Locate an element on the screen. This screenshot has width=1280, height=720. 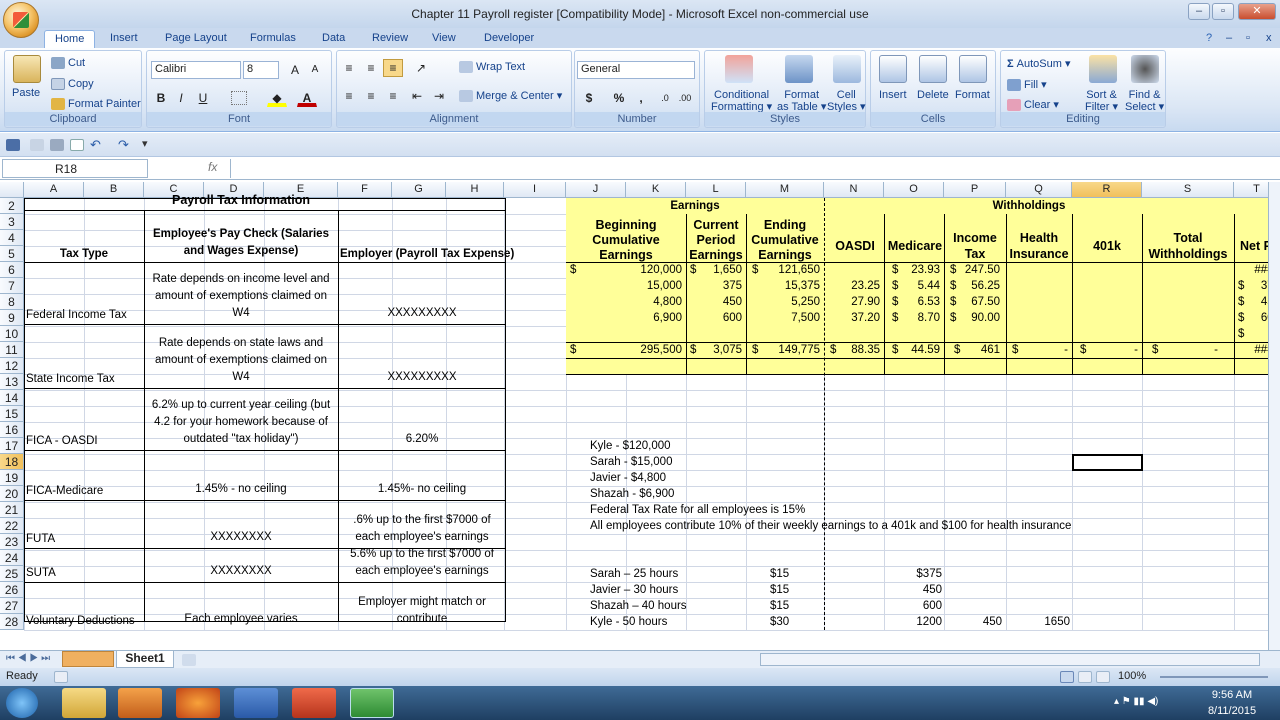
tax-type-cell: SUTA is located at coordinates (85, 573).